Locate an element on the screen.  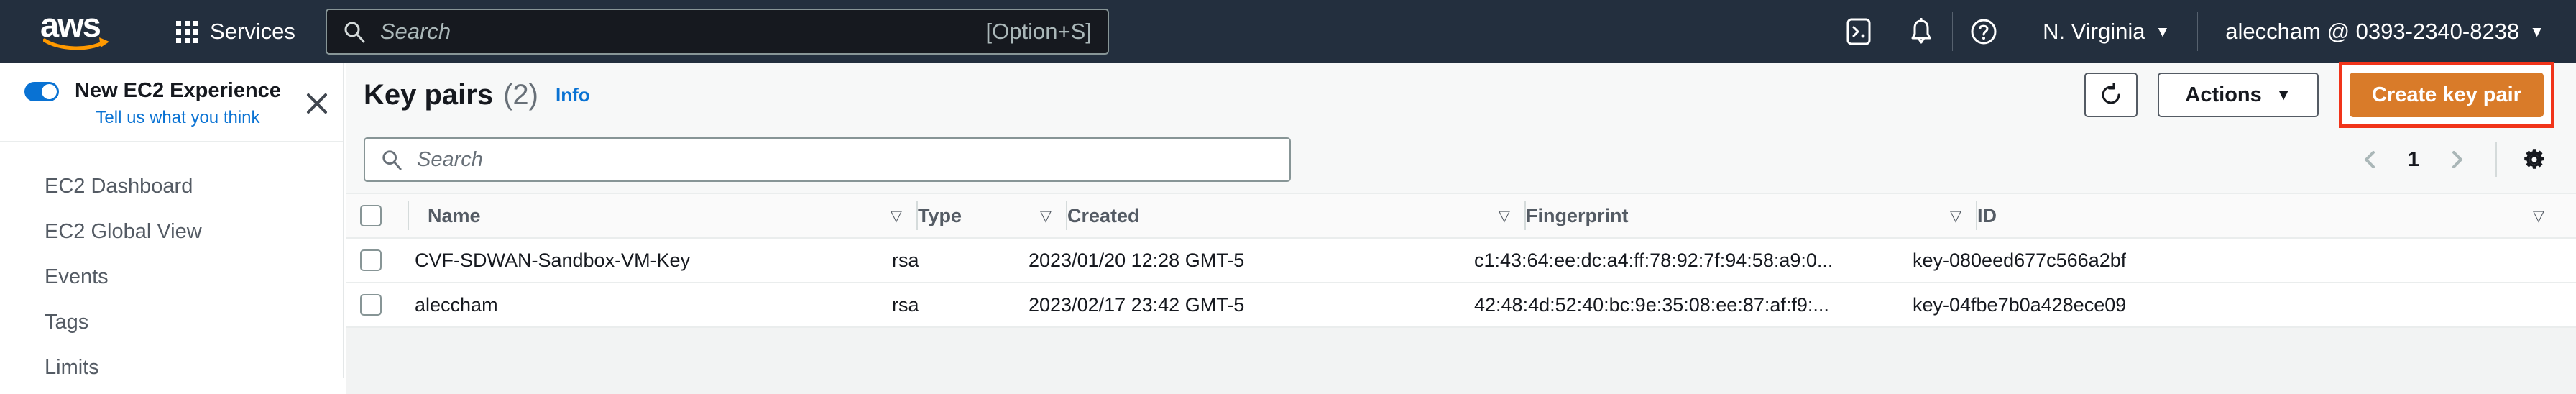
chevron-right-icon is located at coordinates (2457, 159).